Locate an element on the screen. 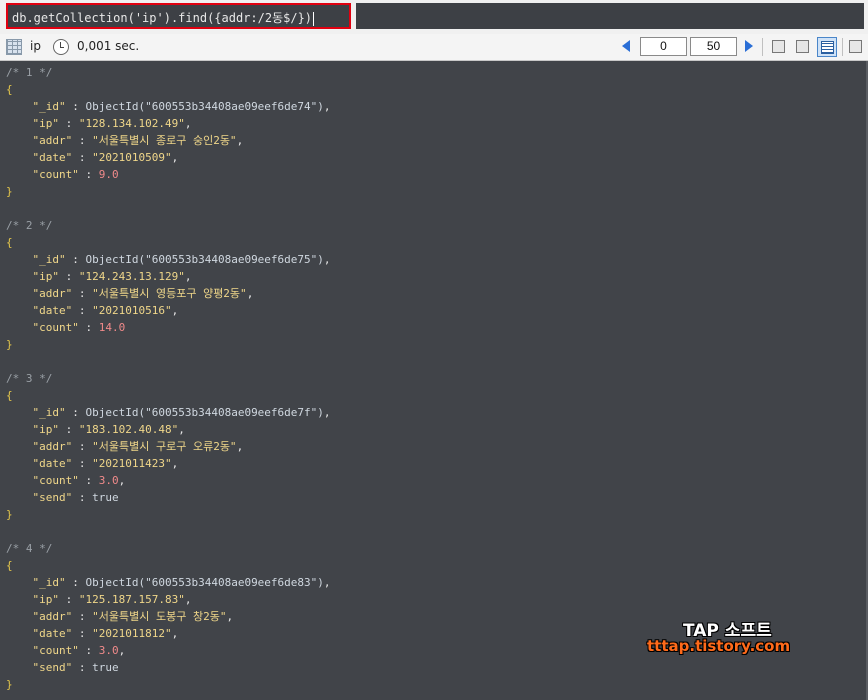 This screenshot has height=700, width=868. field-date: "date" : "2021010516", is located at coordinates (105, 310).